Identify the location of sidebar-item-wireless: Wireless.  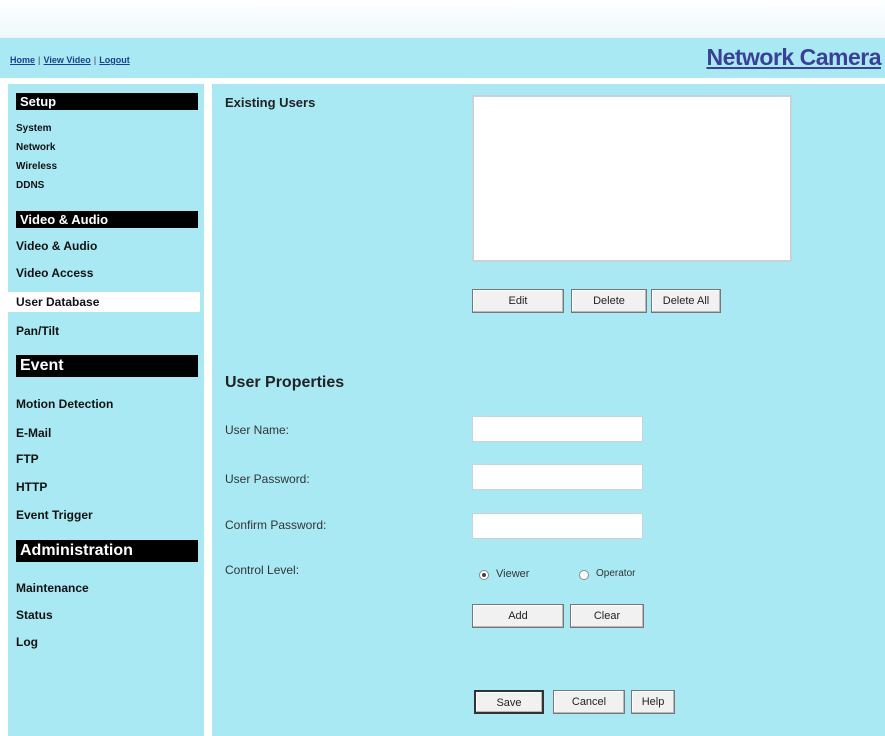
(36, 166).